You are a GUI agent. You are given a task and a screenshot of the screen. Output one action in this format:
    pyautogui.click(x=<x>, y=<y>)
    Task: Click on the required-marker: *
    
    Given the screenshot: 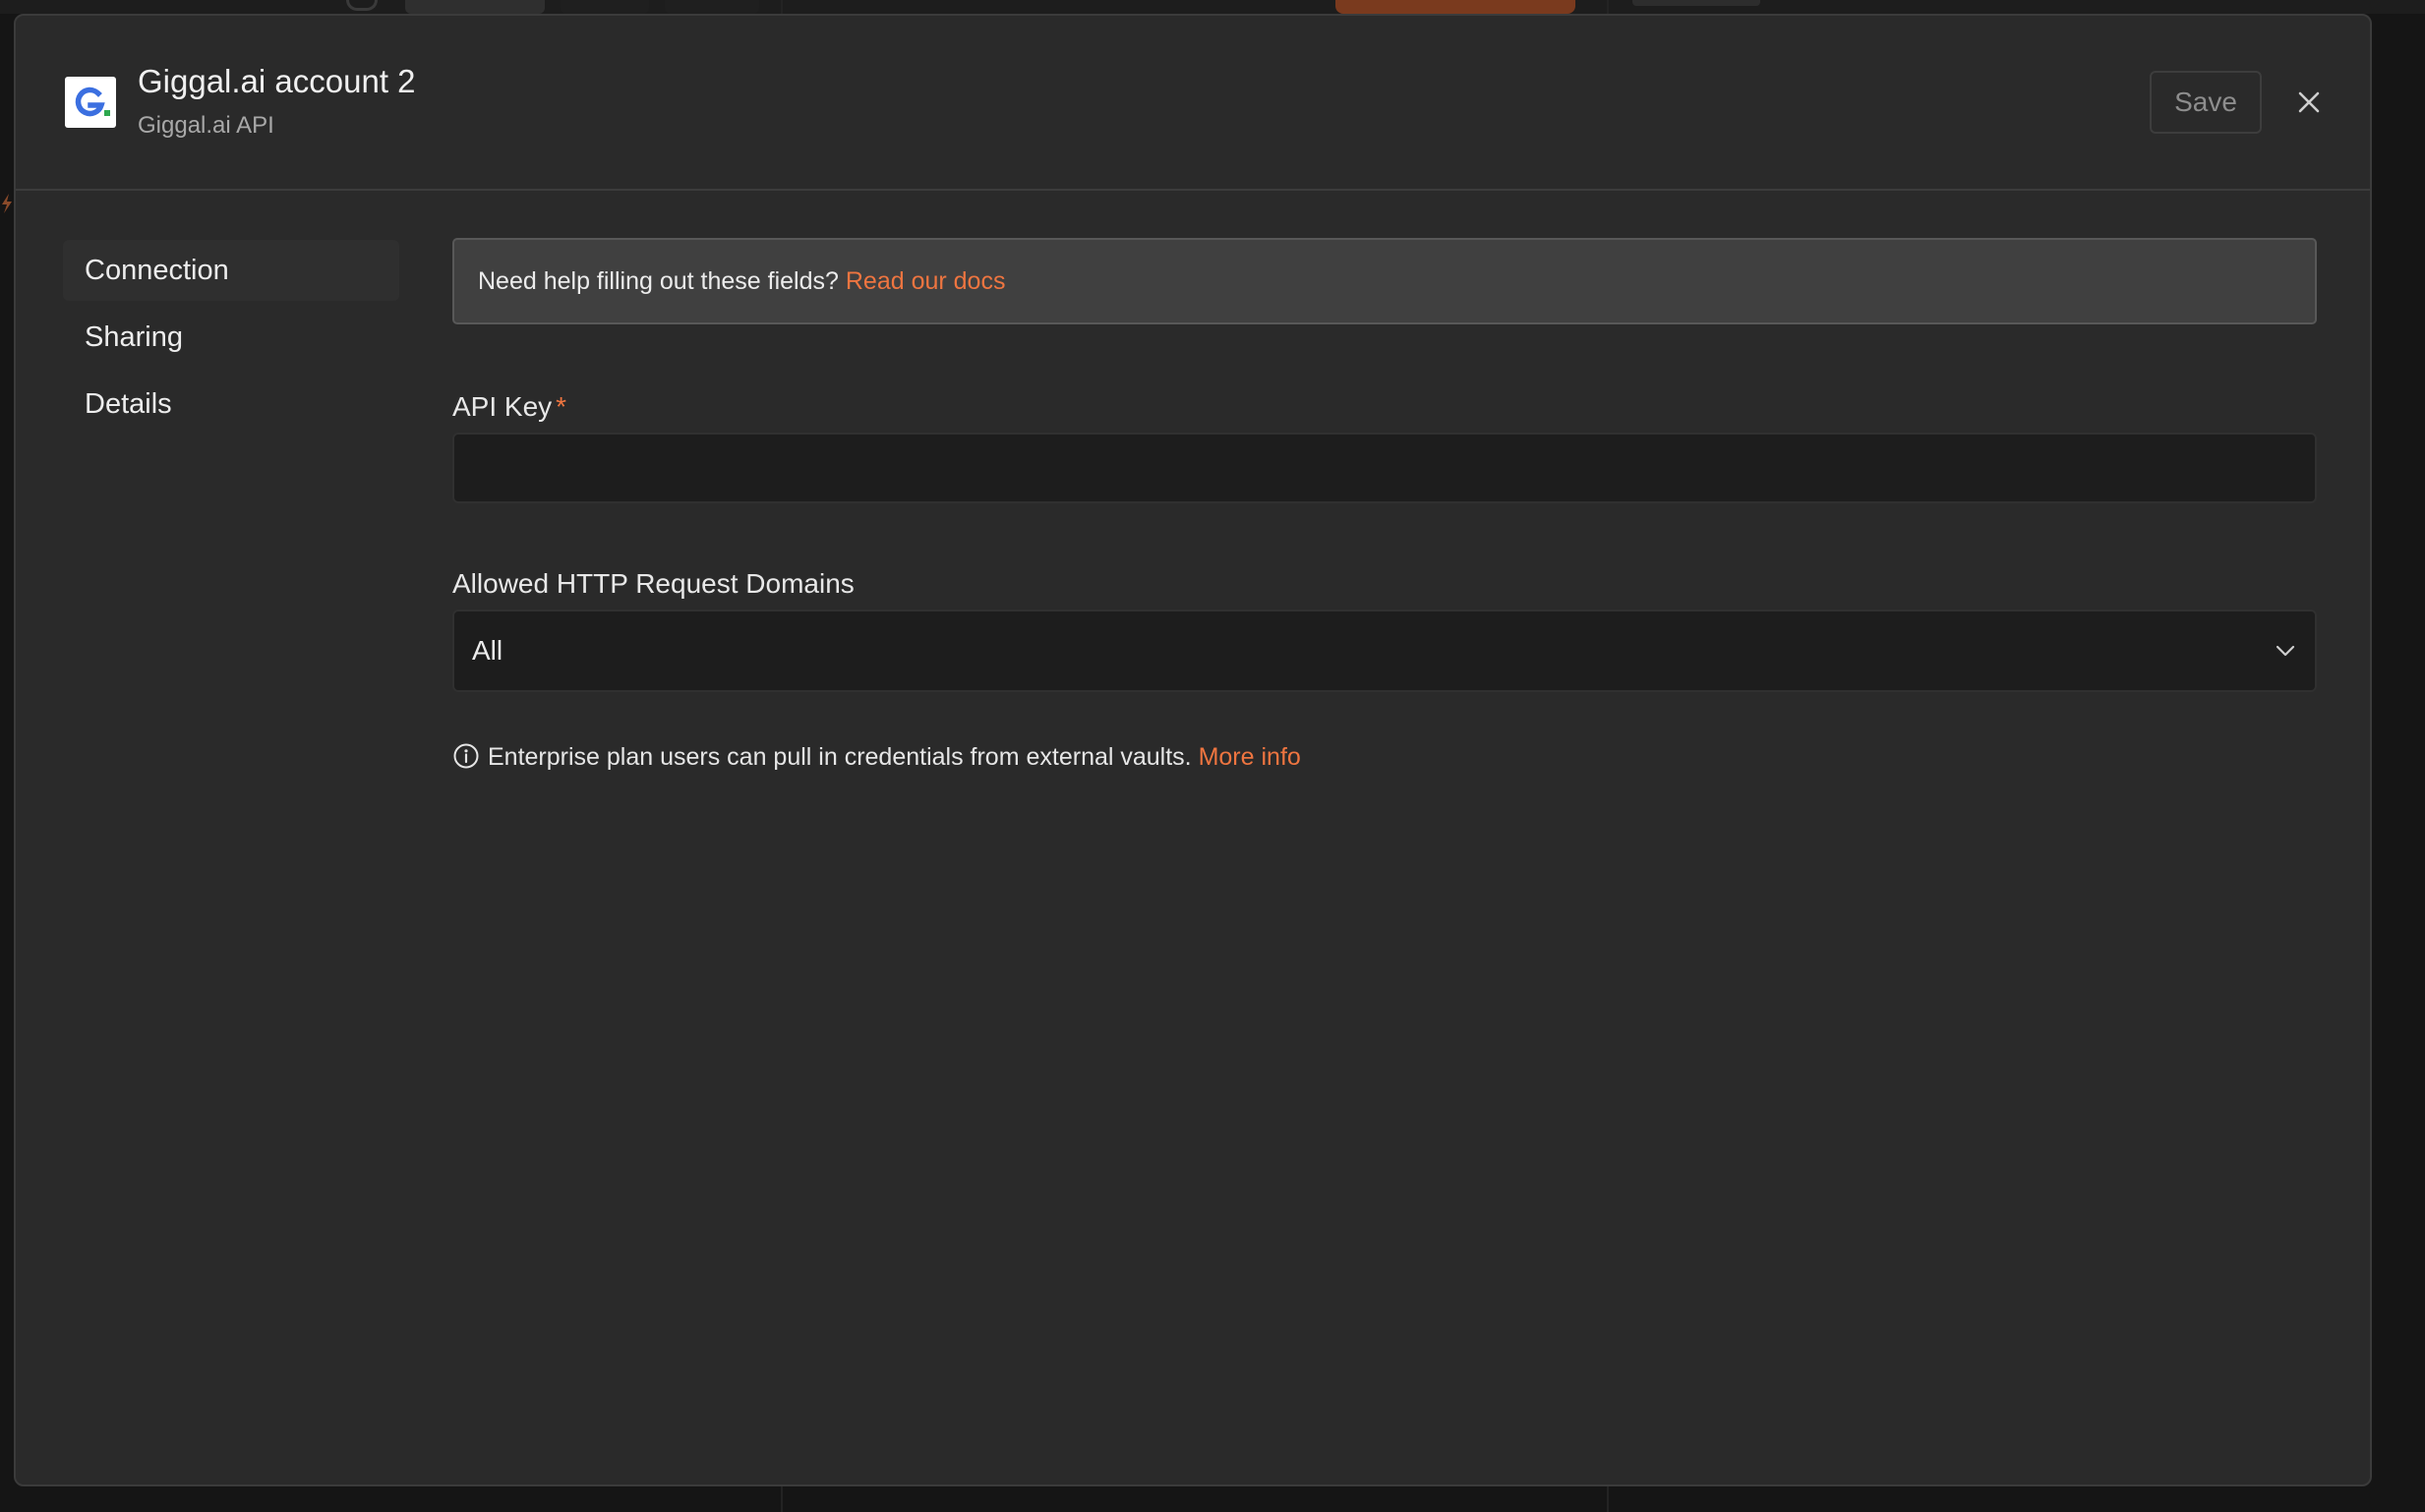 What is the action you would take?
    pyautogui.click(x=561, y=406)
    